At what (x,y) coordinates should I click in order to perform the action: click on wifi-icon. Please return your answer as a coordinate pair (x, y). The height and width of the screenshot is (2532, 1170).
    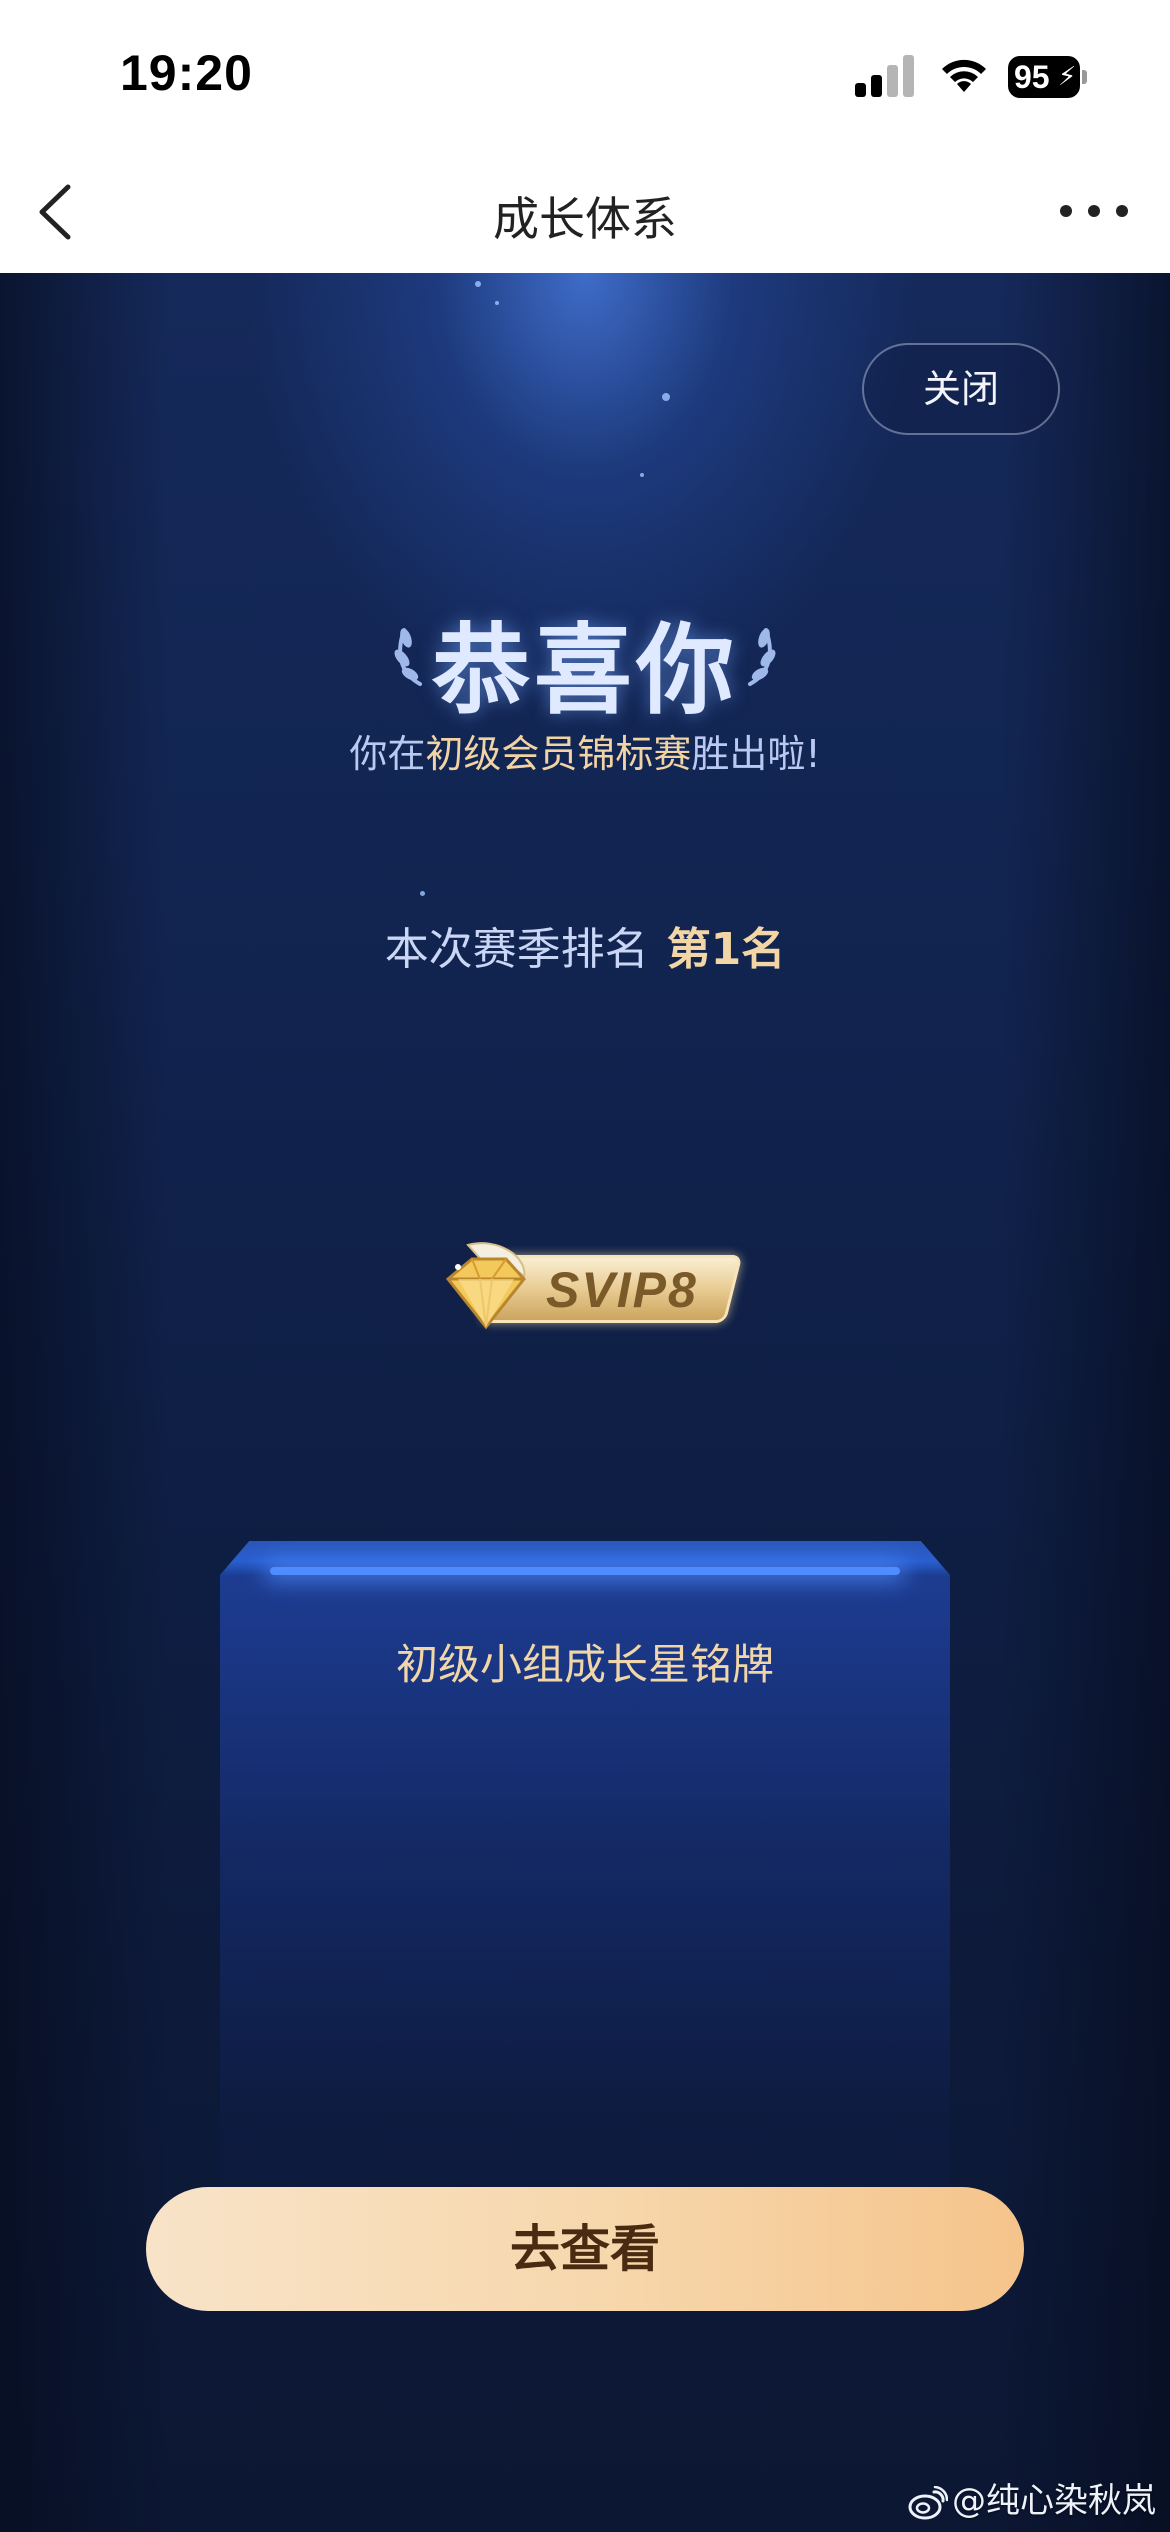
    Looking at the image, I should click on (964, 75).